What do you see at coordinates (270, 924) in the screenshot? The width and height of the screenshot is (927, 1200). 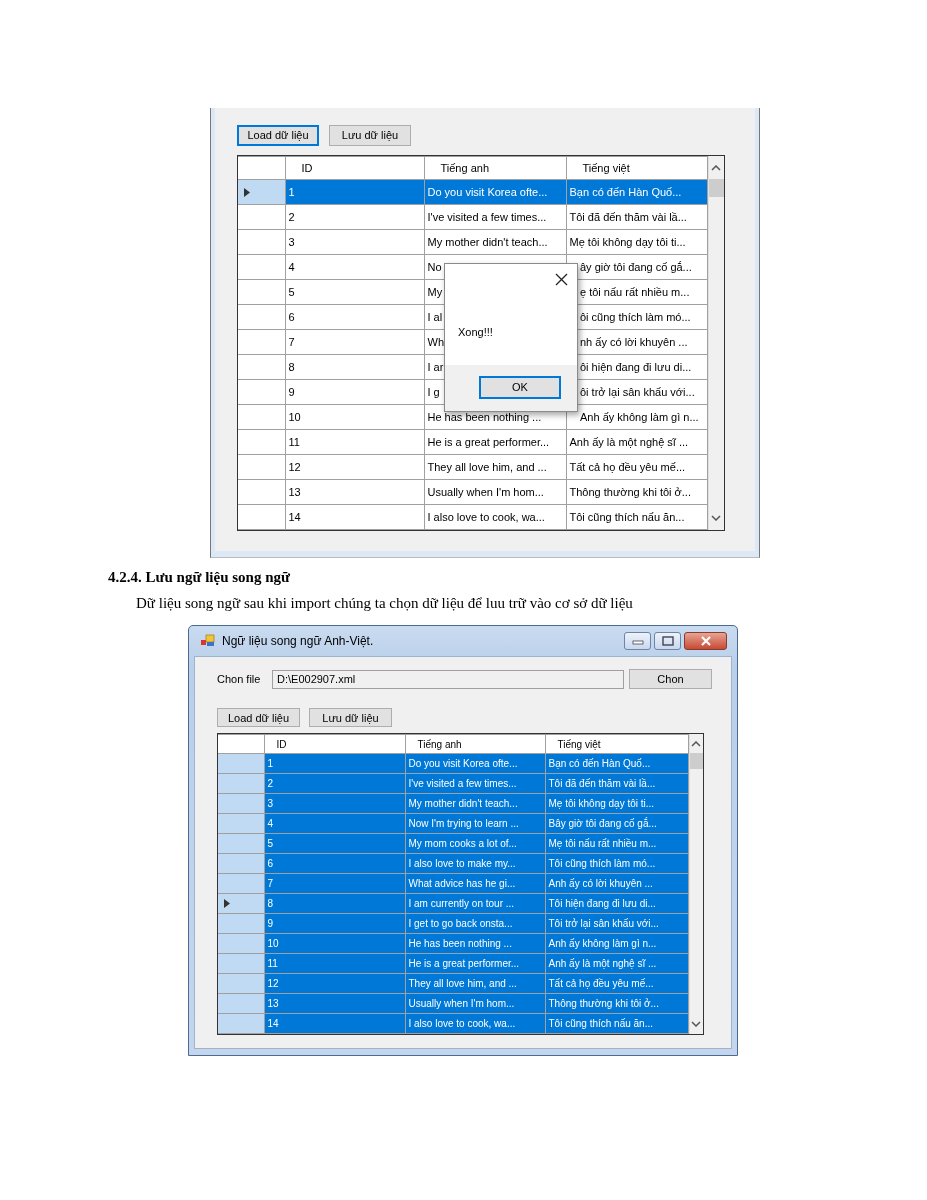 I see `table-cell-text: 9` at bounding box center [270, 924].